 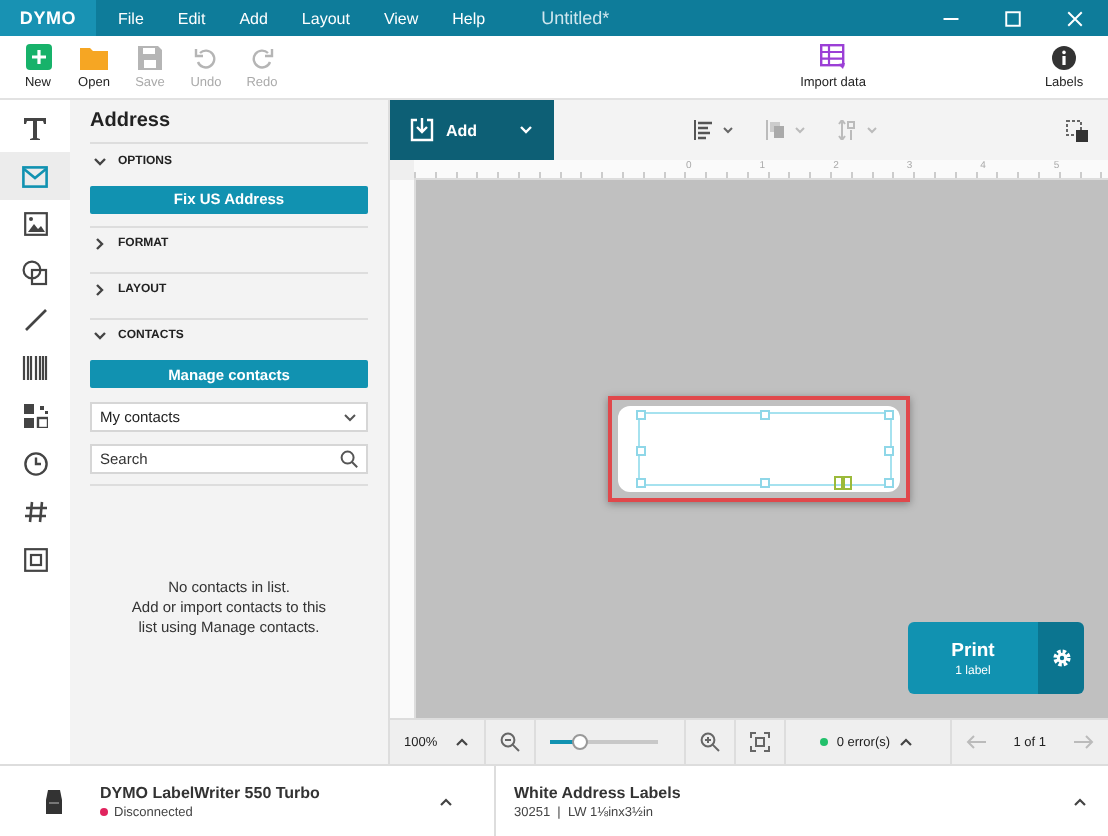 What do you see at coordinates (597, 792) in the screenshot?
I see `label-name: White Address Labels` at bounding box center [597, 792].